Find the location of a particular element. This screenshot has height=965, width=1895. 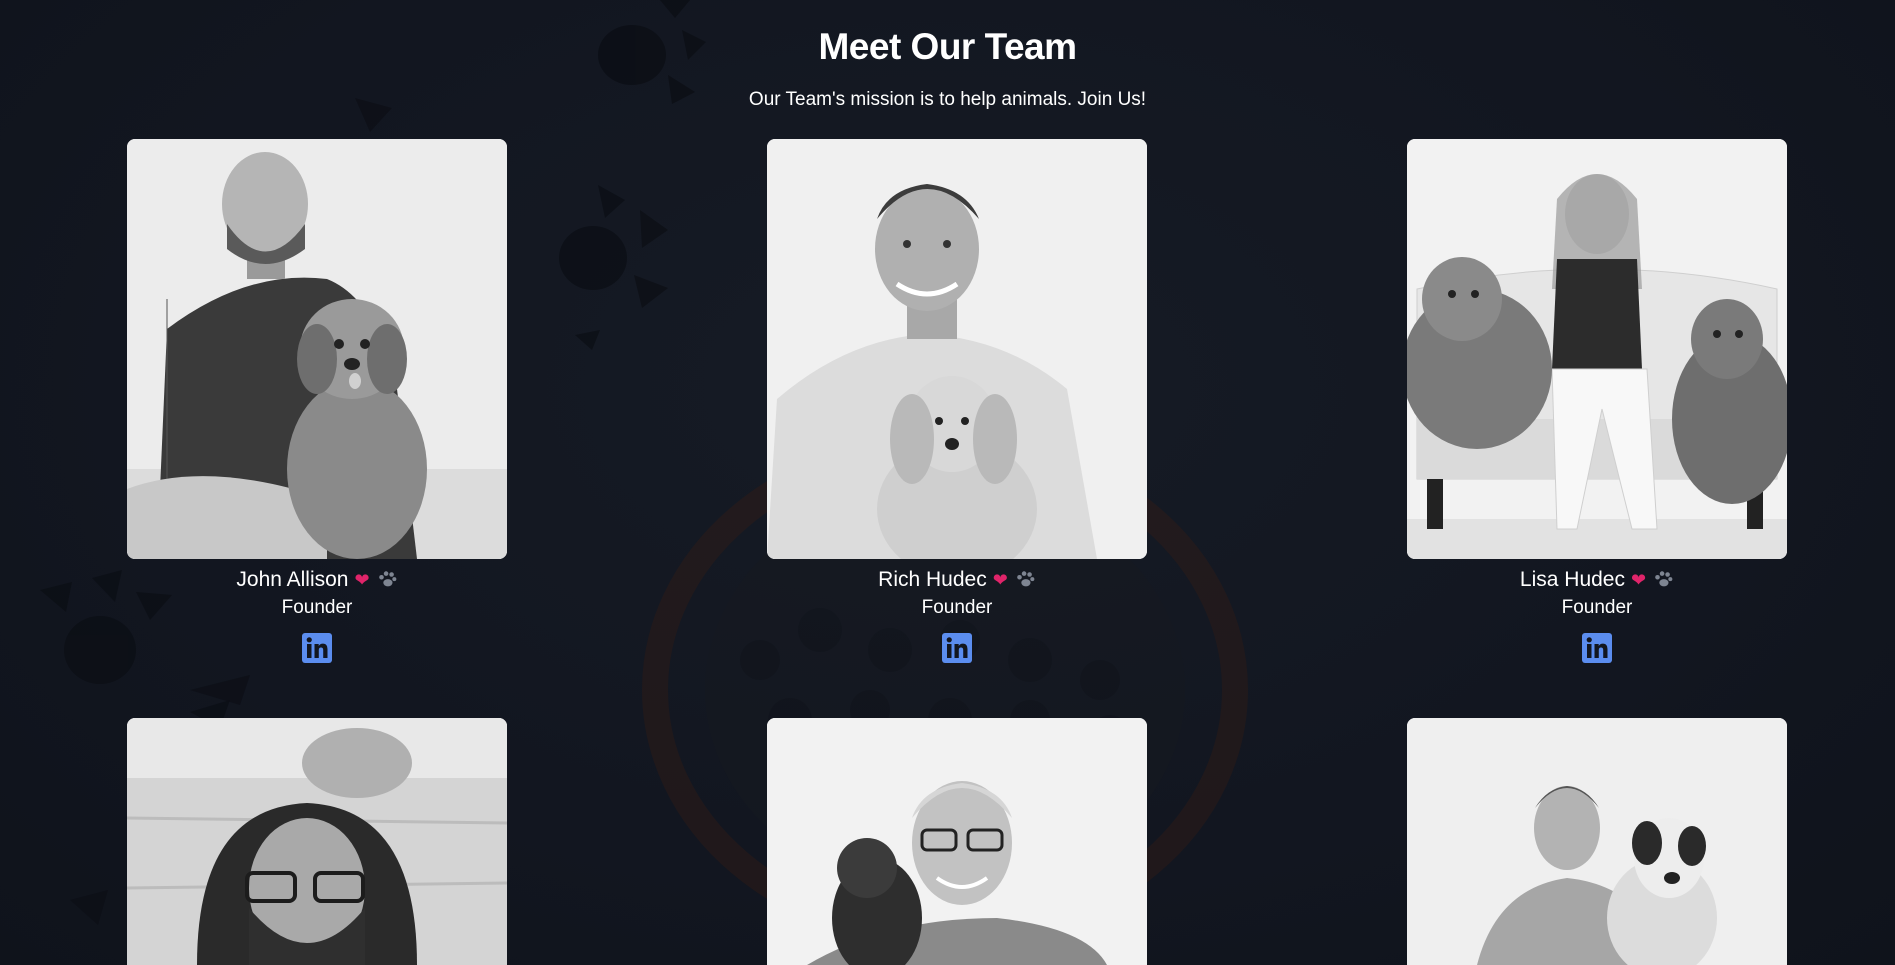

team-member-name: Rich Hudec is located at coordinates (932, 579).